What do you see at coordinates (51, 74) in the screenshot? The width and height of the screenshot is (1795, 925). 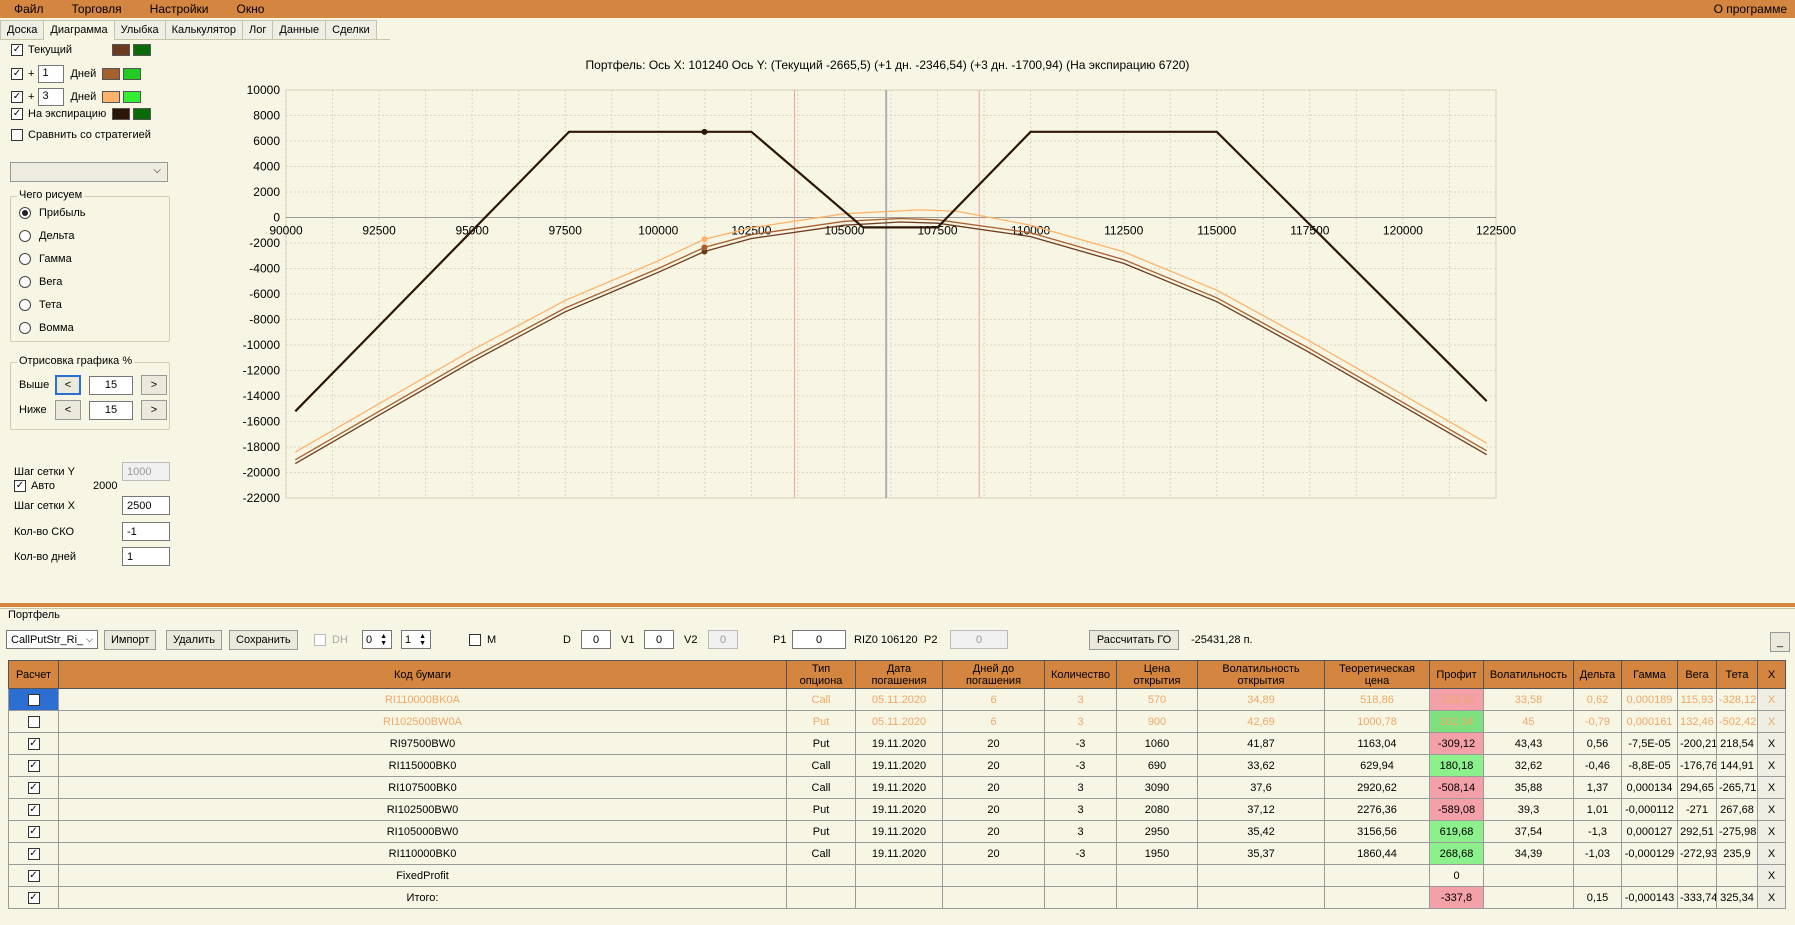 I see `plus1-days-input: 1` at bounding box center [51, 74].